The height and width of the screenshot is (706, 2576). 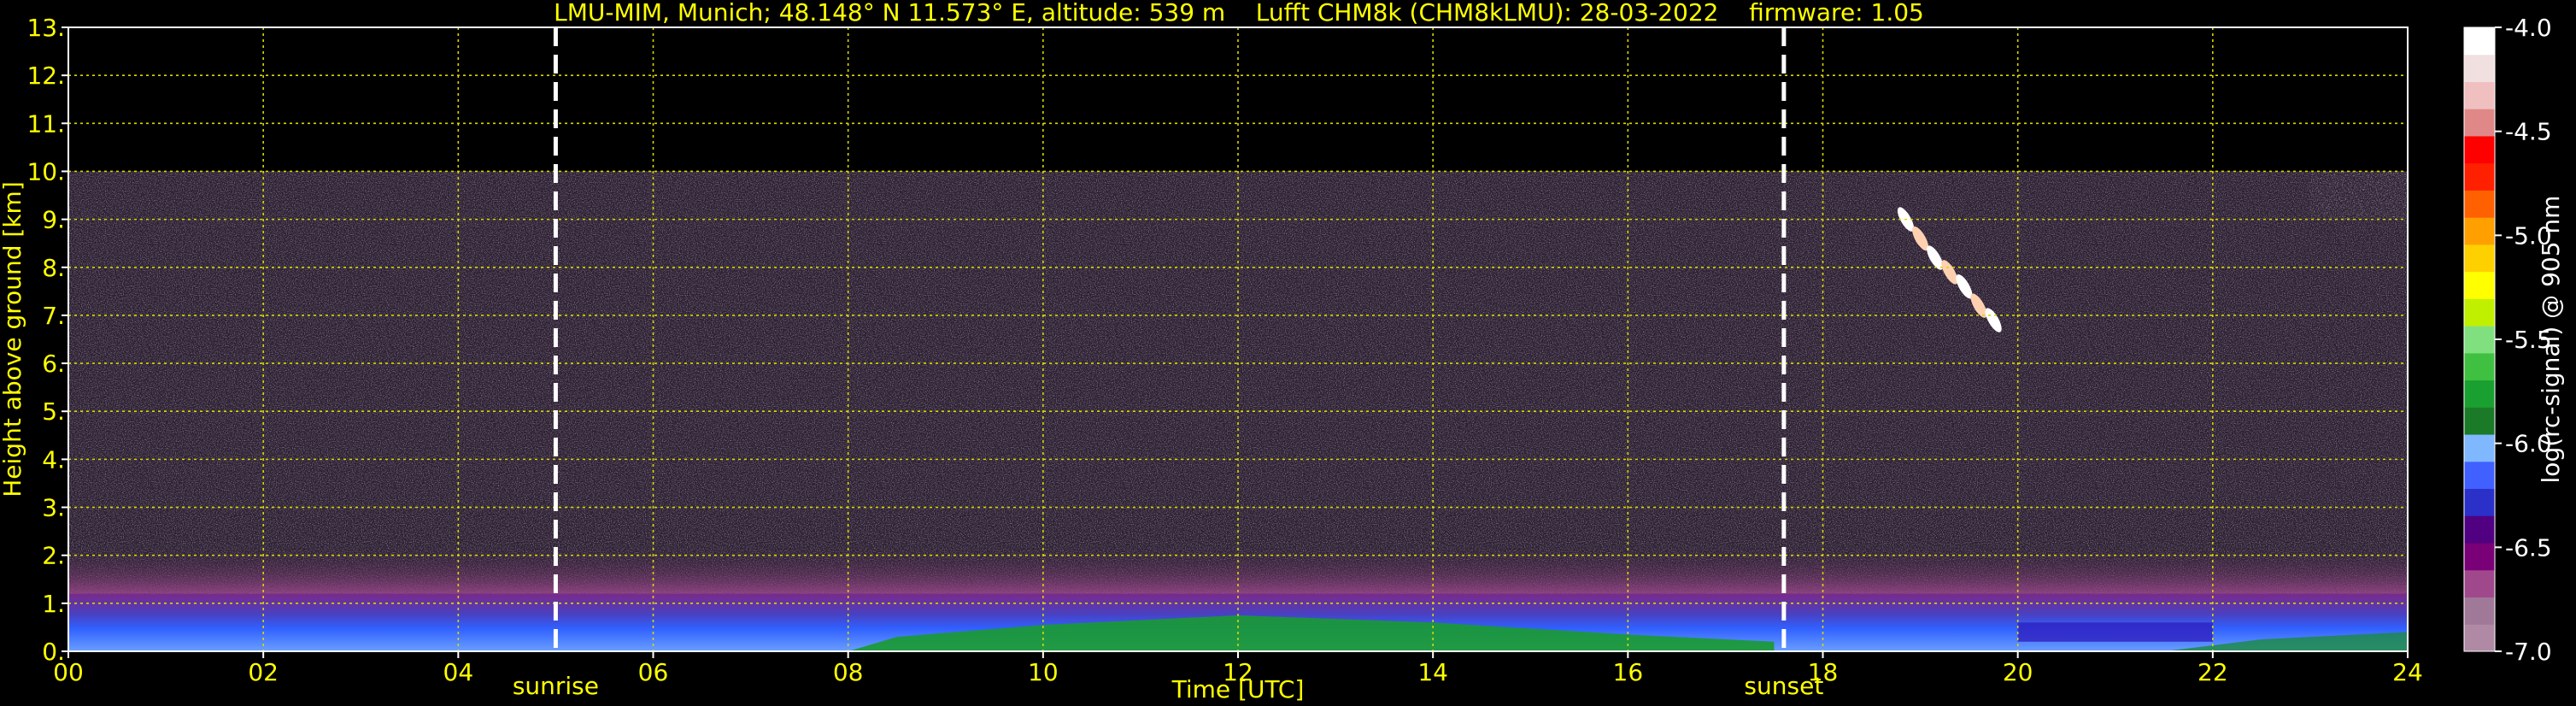 I want to click on x-tick-label: 24, so click(x=2407, y=672).